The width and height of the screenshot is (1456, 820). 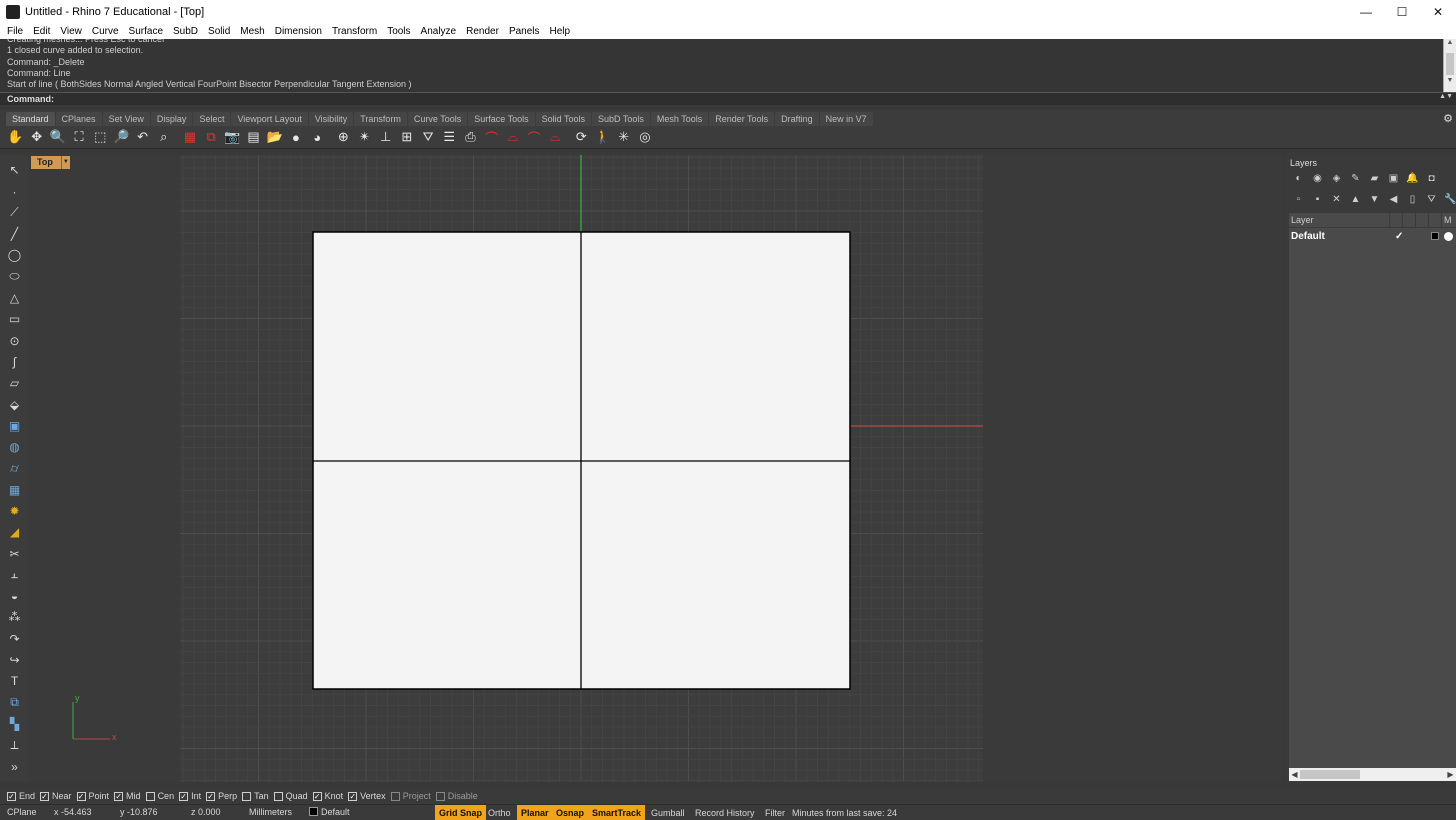 What do you see at coordinates (15, 532) in the screenshot?
I see `fillet-edge-icon: ◢` at bounding box center [15, 532].